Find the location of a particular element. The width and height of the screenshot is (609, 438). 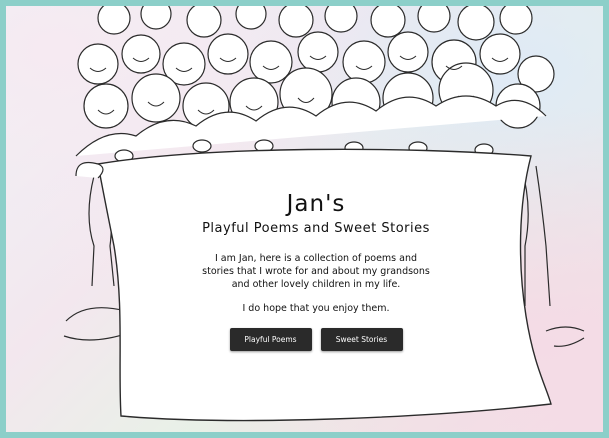

page-title: Jan's is located at coordinates (316, 204).